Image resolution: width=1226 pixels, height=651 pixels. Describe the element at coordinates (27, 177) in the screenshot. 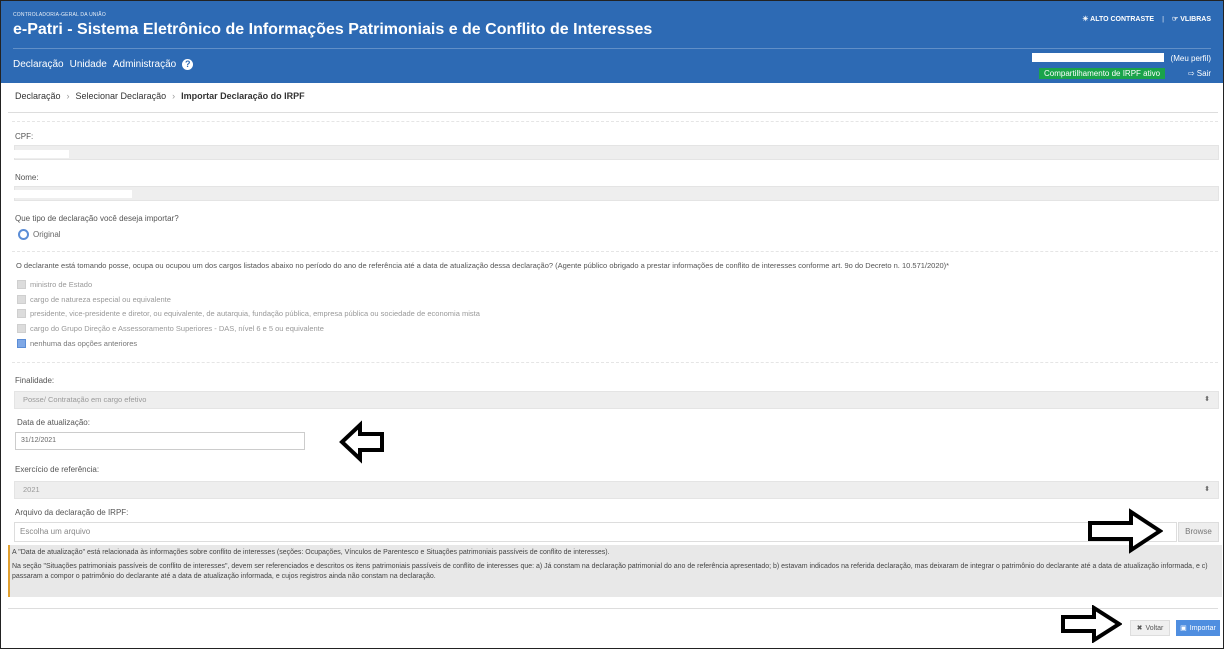

I see `nome-label: Nome:` at that location.